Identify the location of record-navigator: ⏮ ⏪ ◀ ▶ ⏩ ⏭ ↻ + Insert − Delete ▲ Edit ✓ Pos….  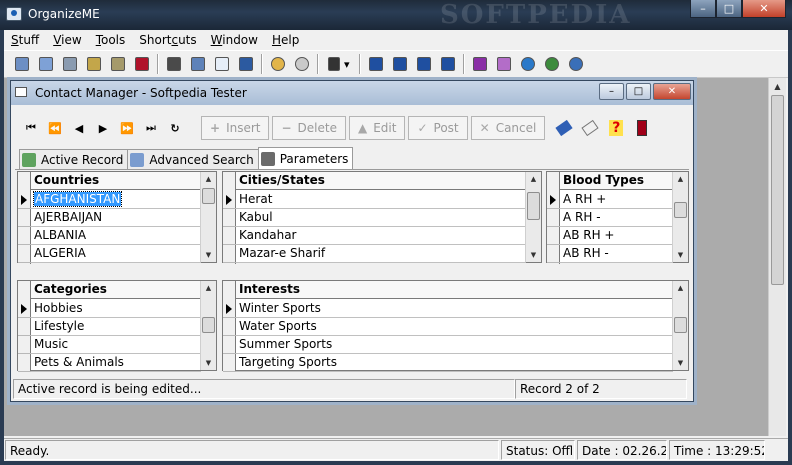
(353, 128).